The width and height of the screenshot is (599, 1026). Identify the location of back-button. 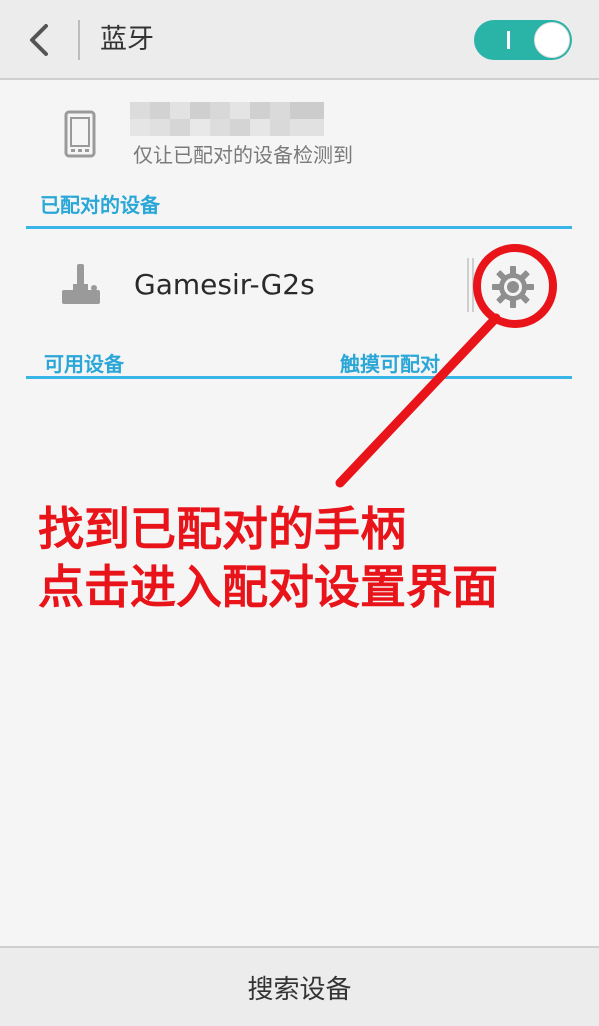
(40, 40).